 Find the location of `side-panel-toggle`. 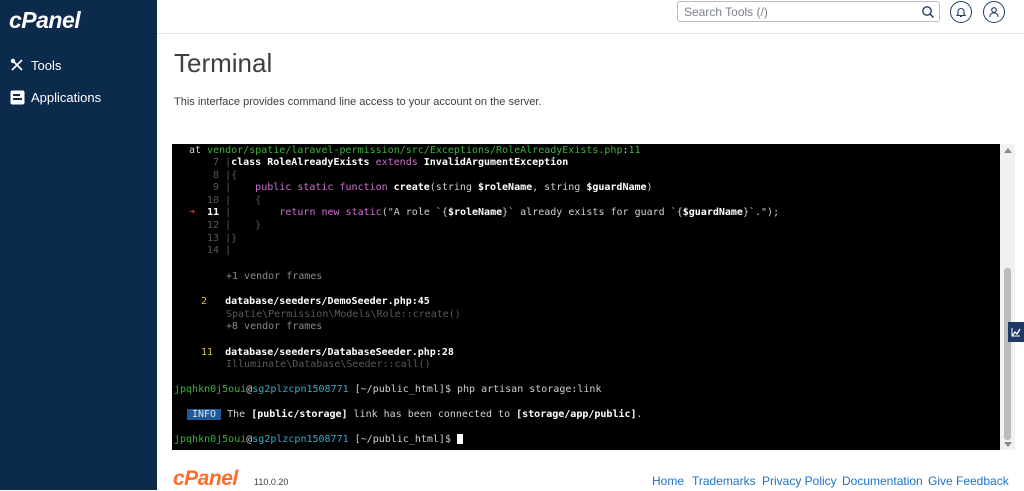

side-panel-toggle is located at coordinates (1016, 332).